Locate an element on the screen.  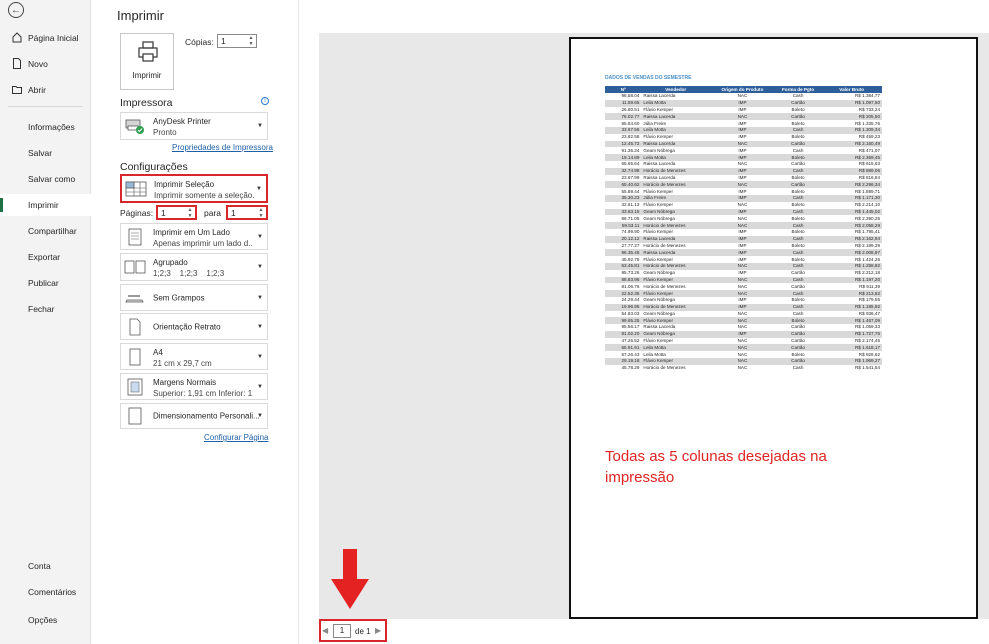
table-row: 91.35.24 Geam Nóbrega IMP Cash R$ 471,07 is located at coordinates (743, 150).